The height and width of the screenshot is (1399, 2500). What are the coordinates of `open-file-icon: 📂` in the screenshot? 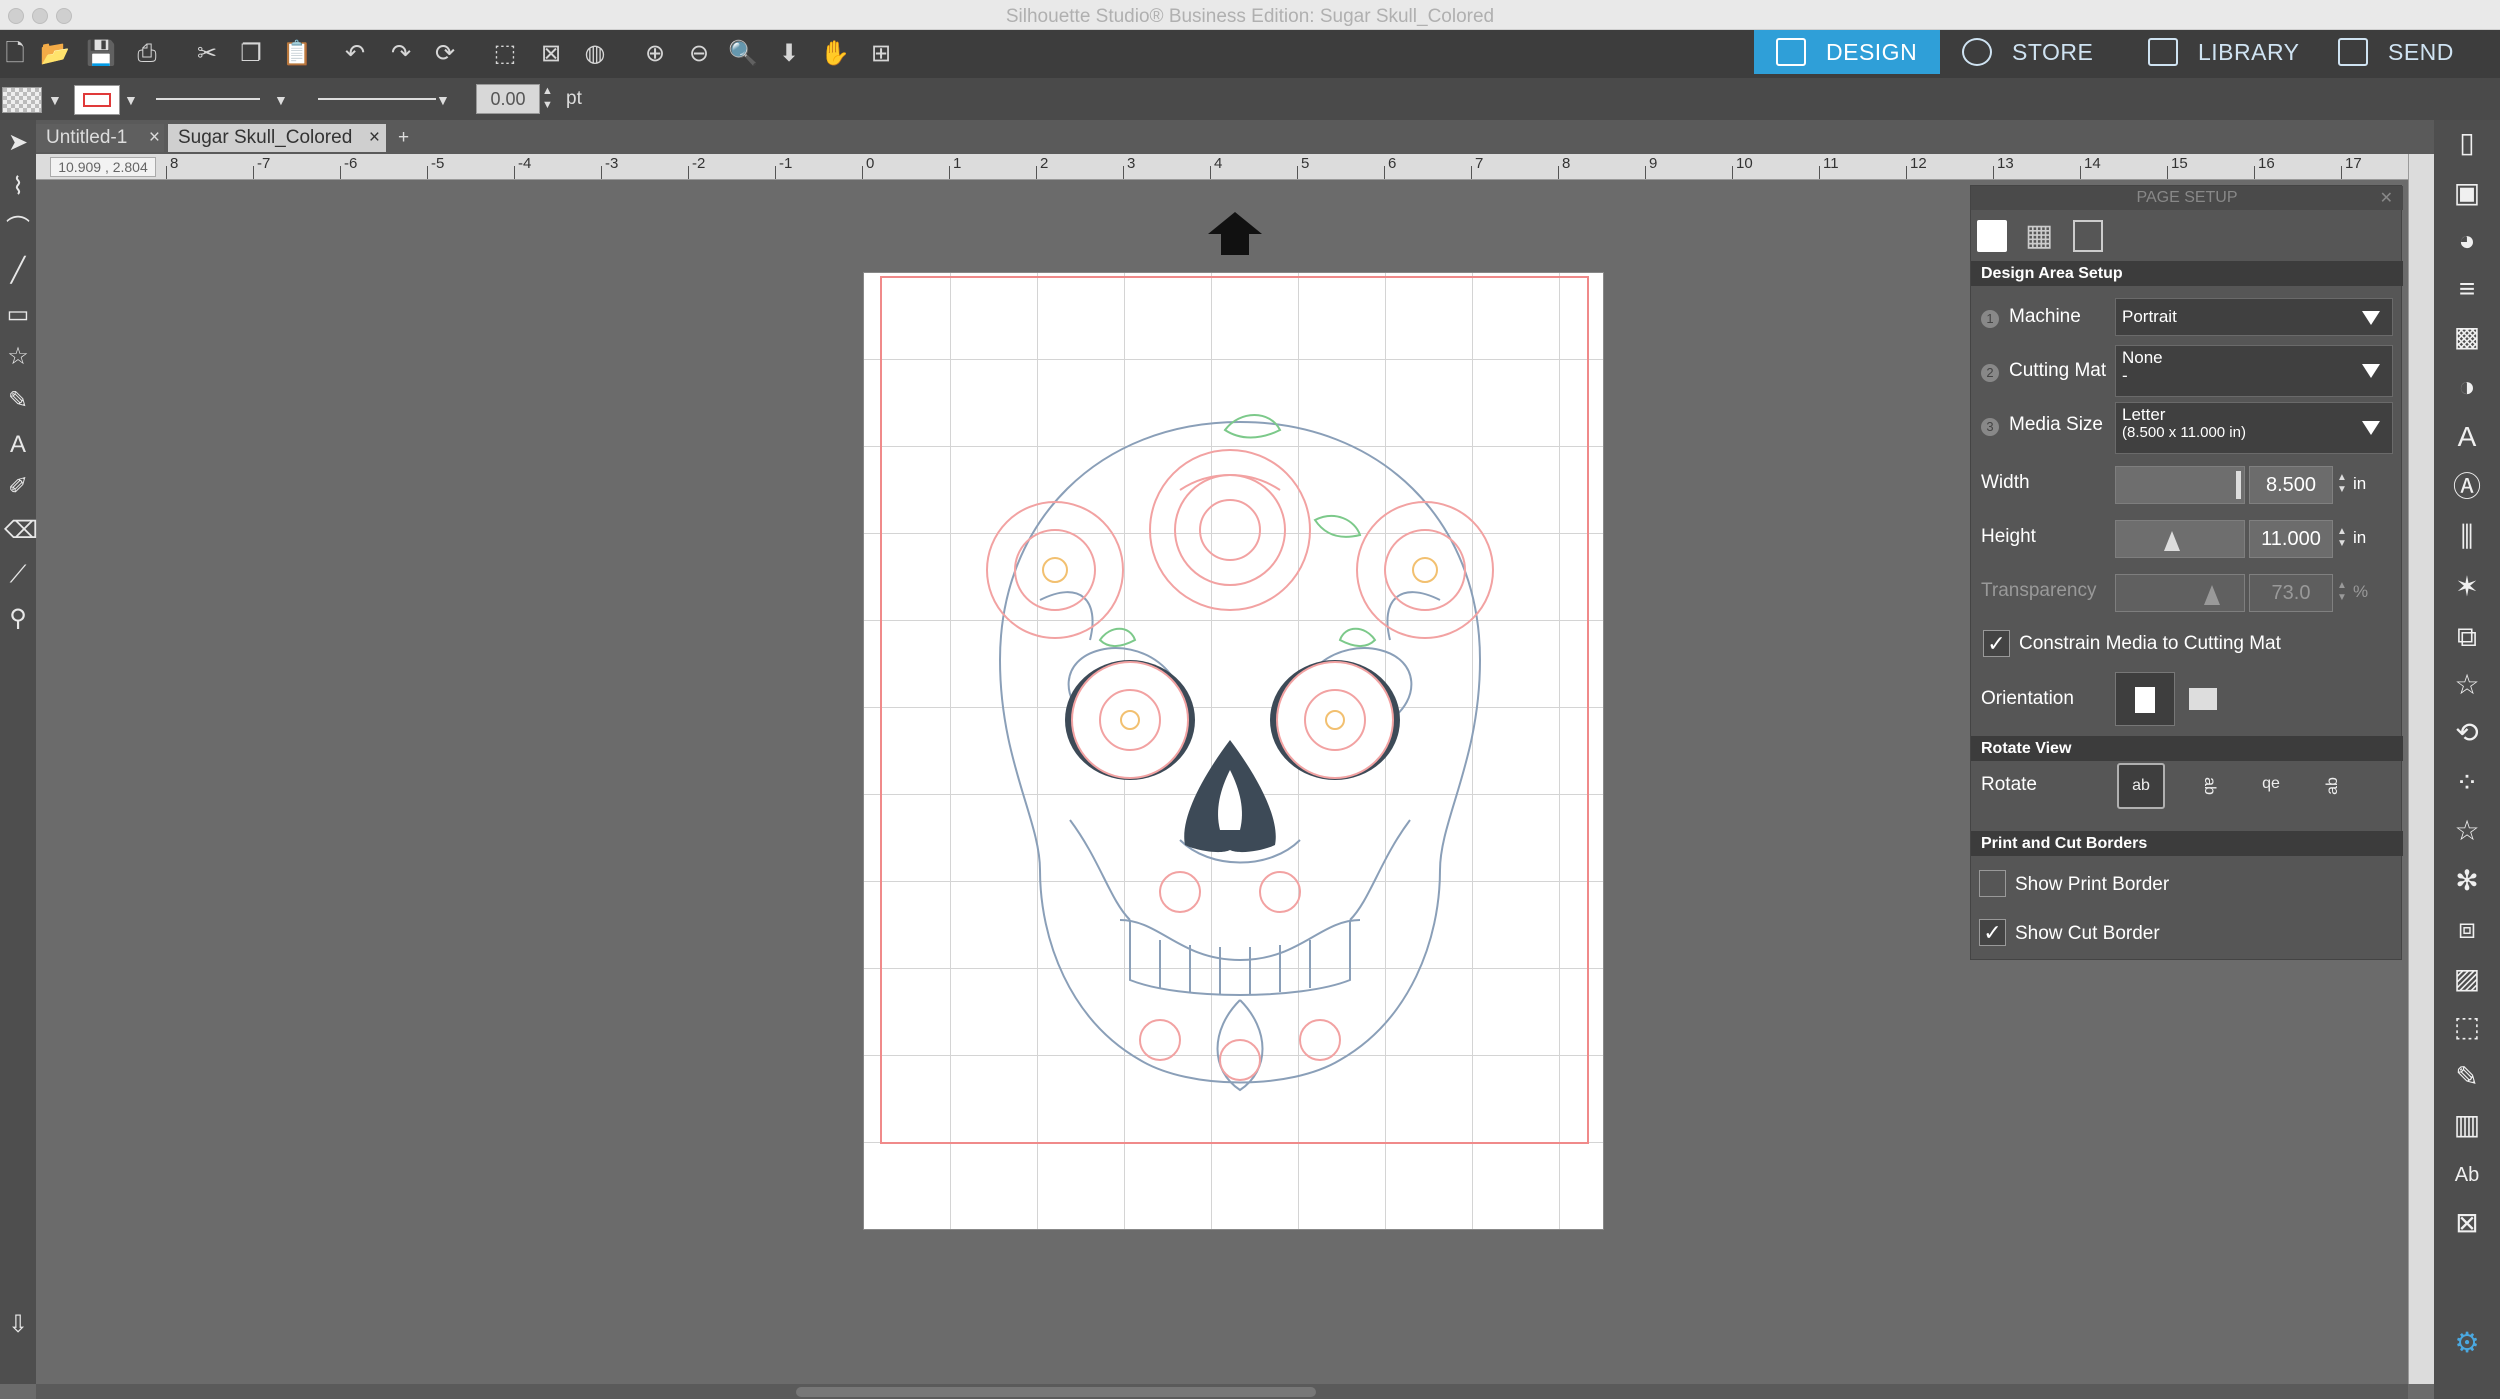 It's located at (55, 54).